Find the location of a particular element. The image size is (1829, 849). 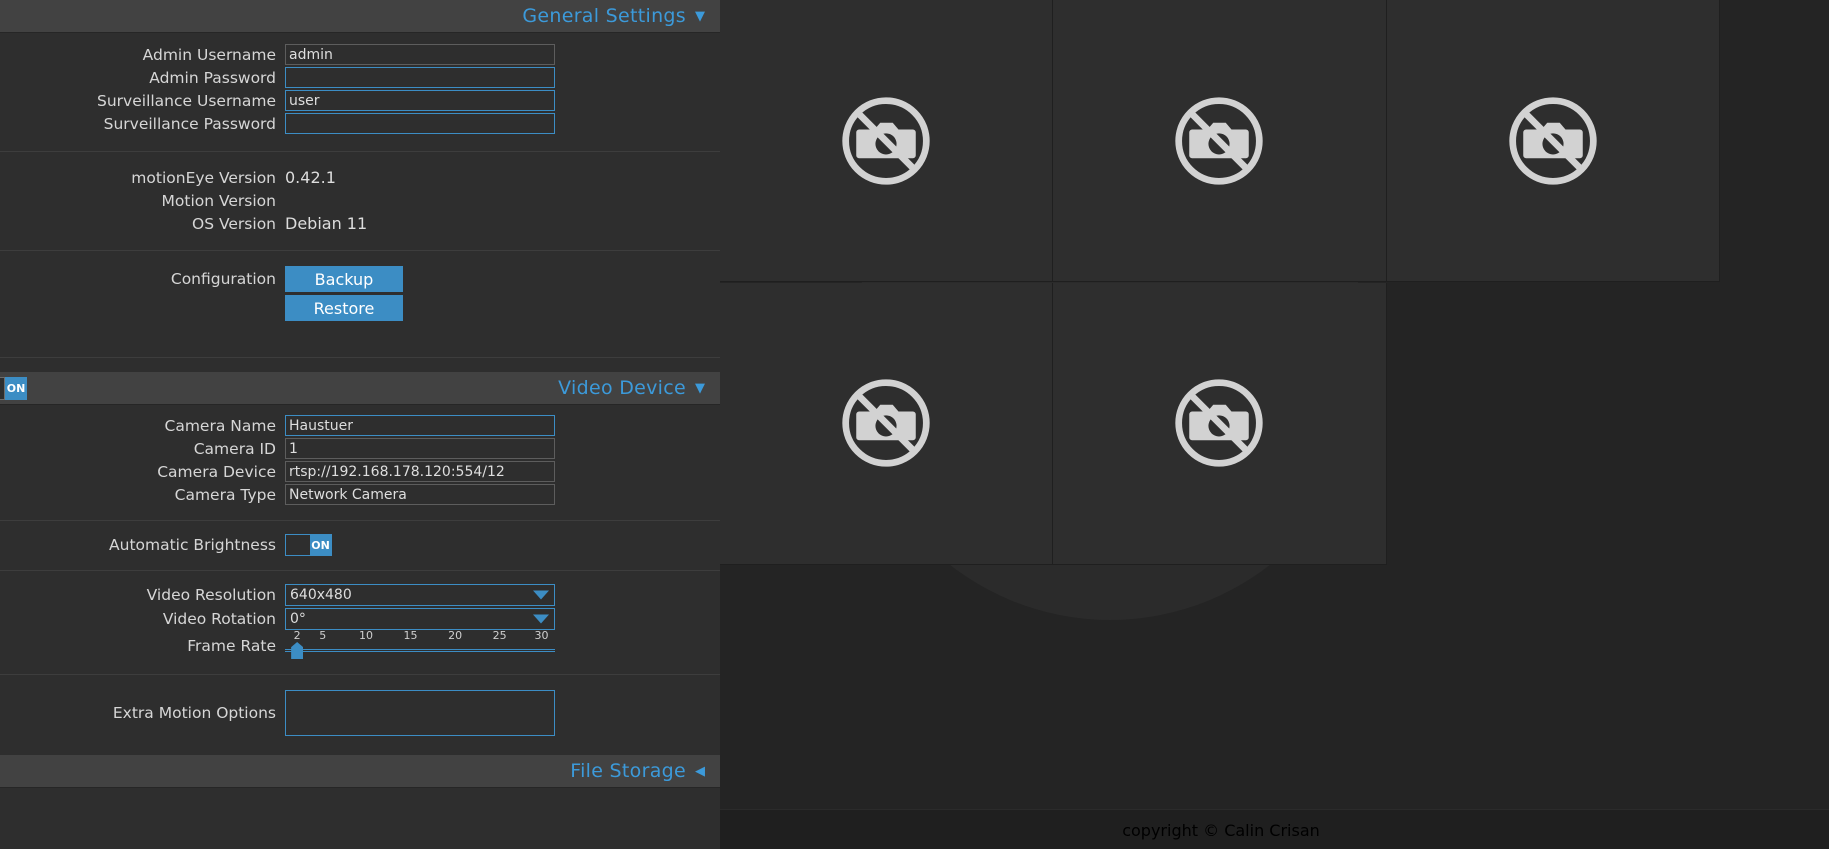

automatic-brightness-row: Automatic Brightness ON is located at coordinates (360, 545).